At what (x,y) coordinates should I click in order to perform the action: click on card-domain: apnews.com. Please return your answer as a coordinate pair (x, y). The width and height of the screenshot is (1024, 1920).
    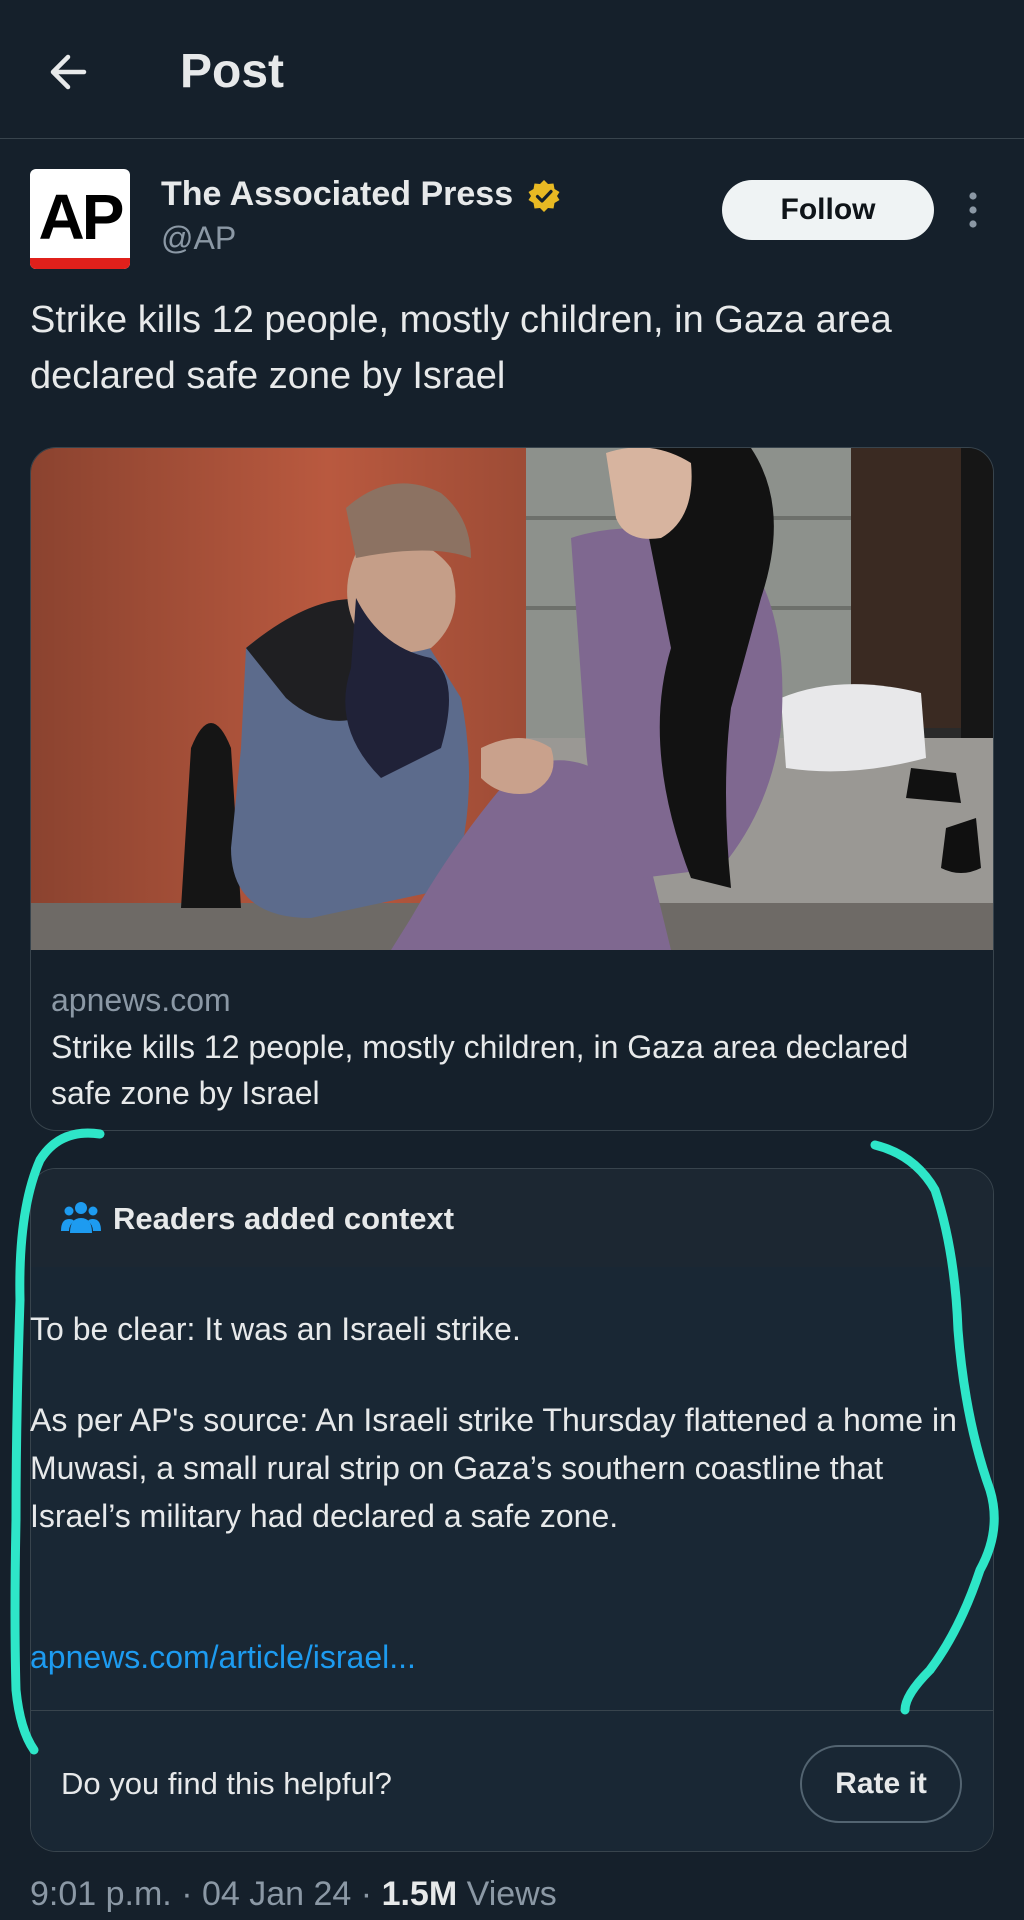
    Looking at the image, I should click on (141, 1000).